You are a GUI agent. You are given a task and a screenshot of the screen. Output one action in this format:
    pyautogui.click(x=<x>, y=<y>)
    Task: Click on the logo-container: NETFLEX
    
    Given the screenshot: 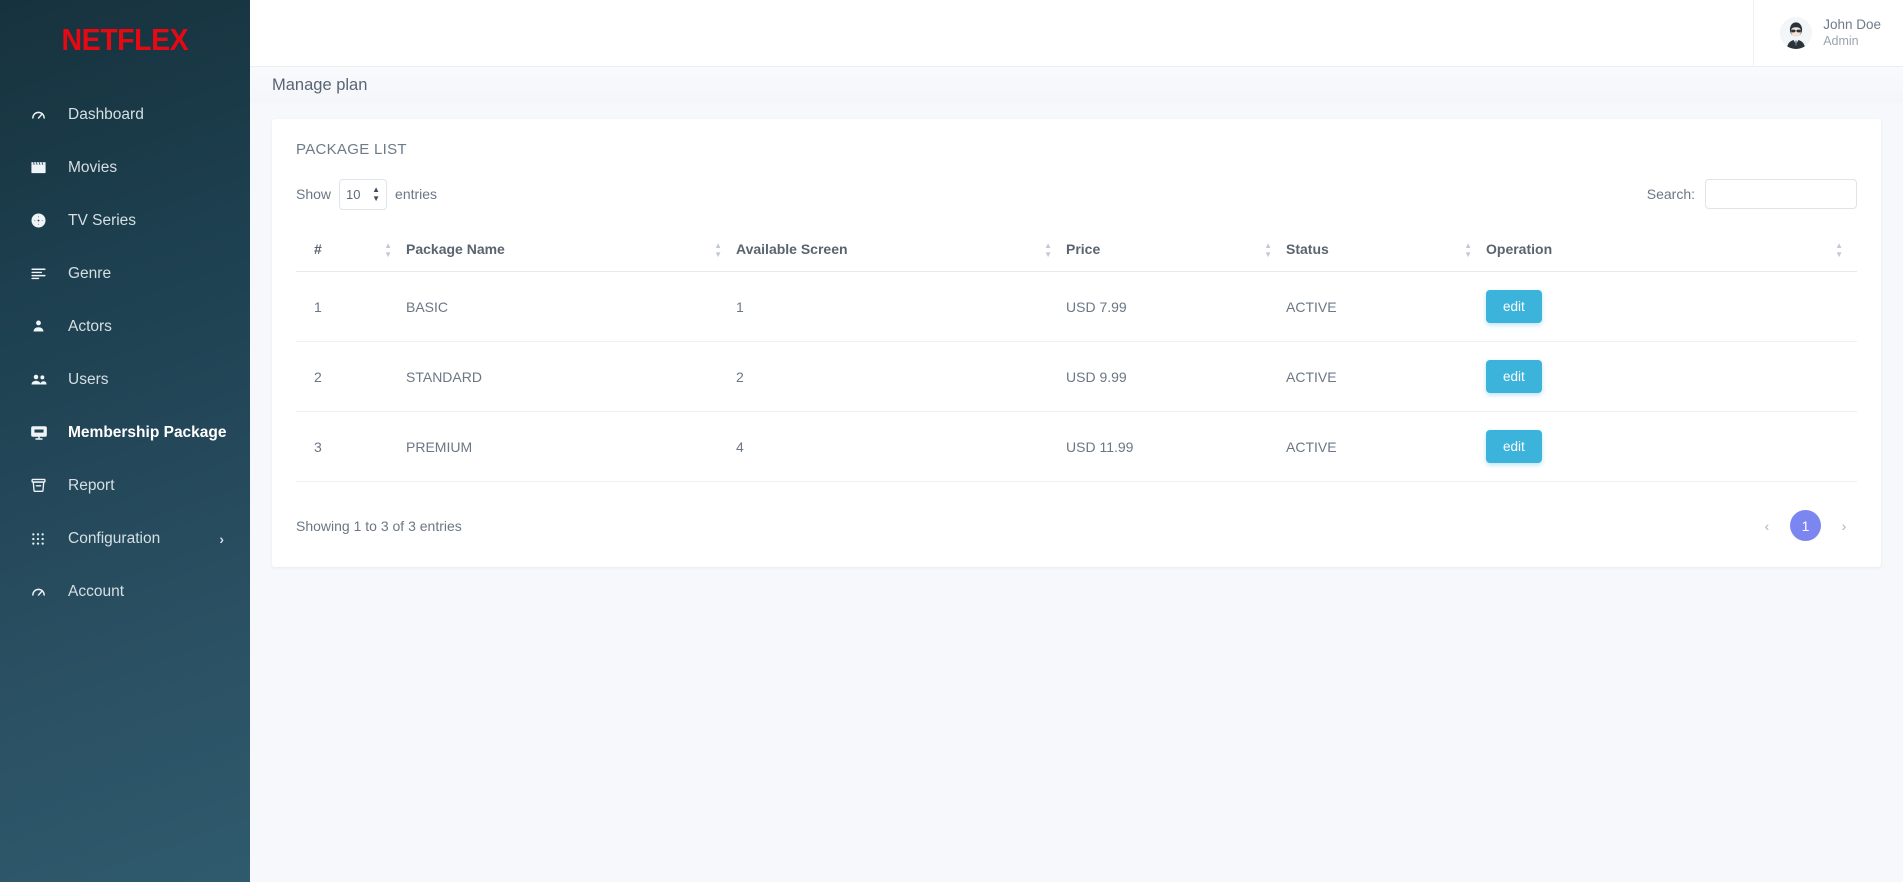 What is the action you would take?
    pyautogui.click(x=125, y=40)
    